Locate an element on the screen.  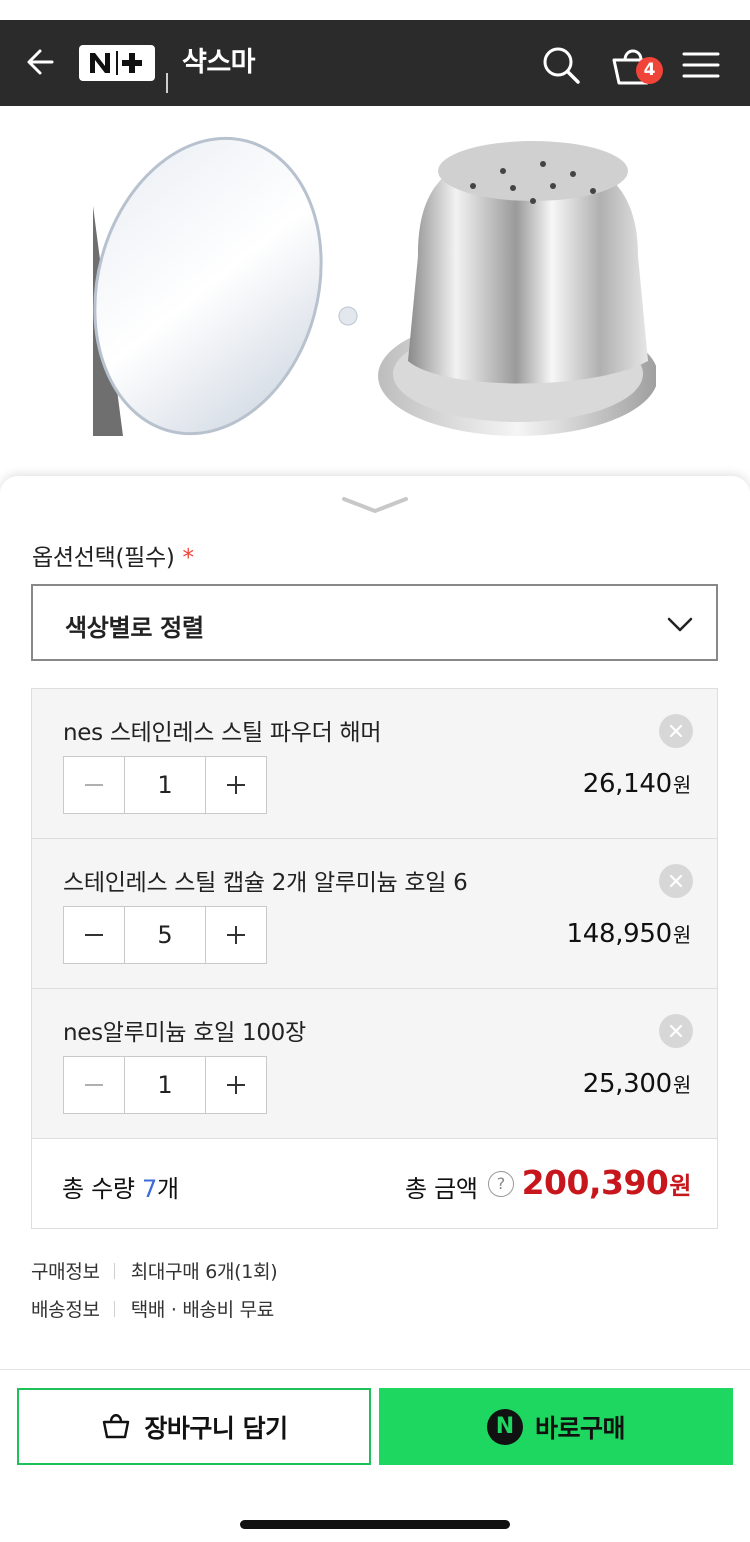
item-price: 148,950원 is located at coordinates (628, 934).